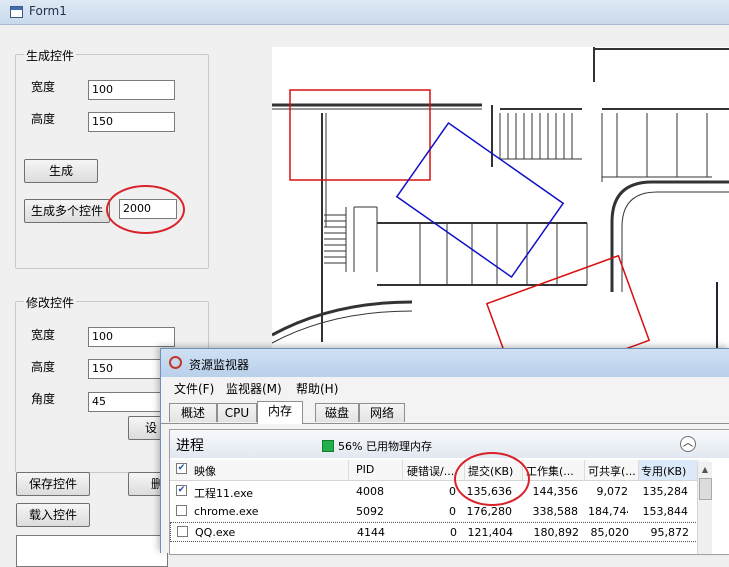 The height and width of the screenshot is (567, 729). Describe the element at coordinates (665, 511) in the screenshot. I see `cell-private: 153,844` at that location.